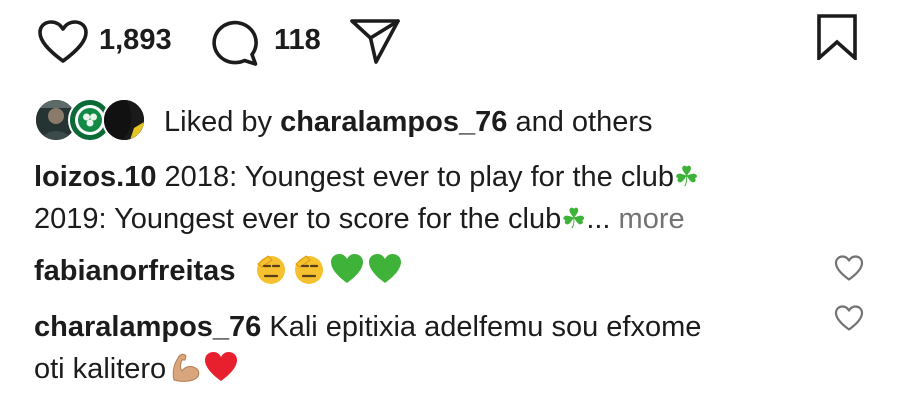  Describe the element at coordinates (95, 177) in the screenshot. I see `caption-username: loizos.10` at that location.